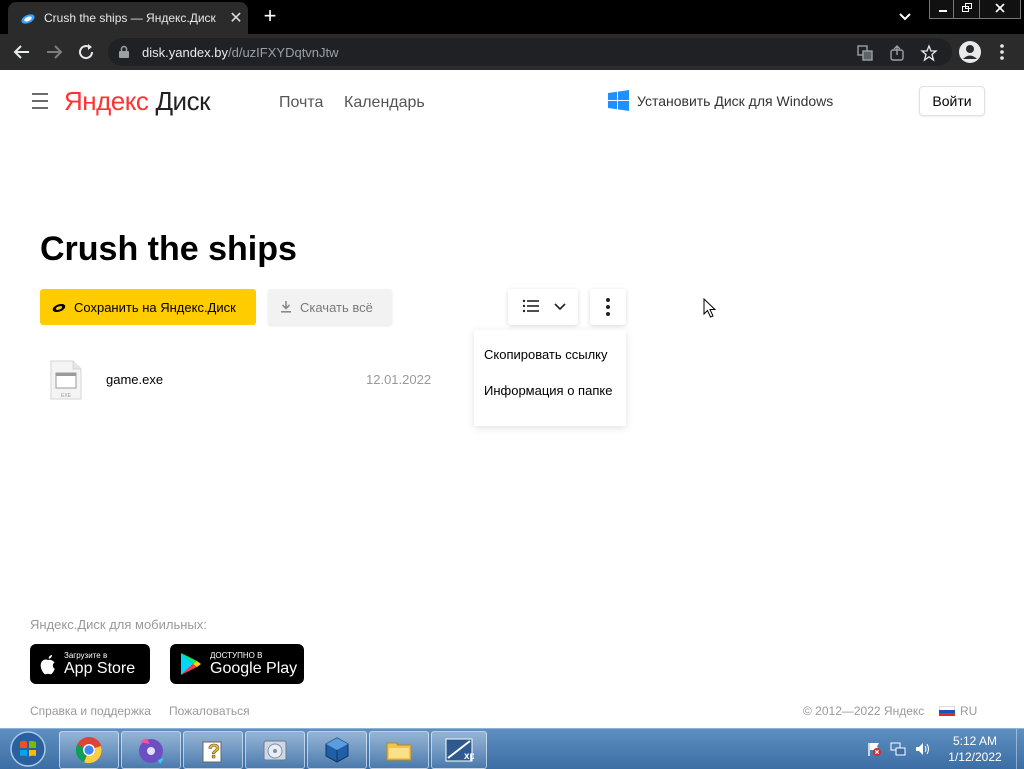 The height and width of the screenshot is (769, 1024). Describe the element at coordinates (236, 655) in the screenshot. I see `google-play-small-text: ДОСТУПНО В` at that location.